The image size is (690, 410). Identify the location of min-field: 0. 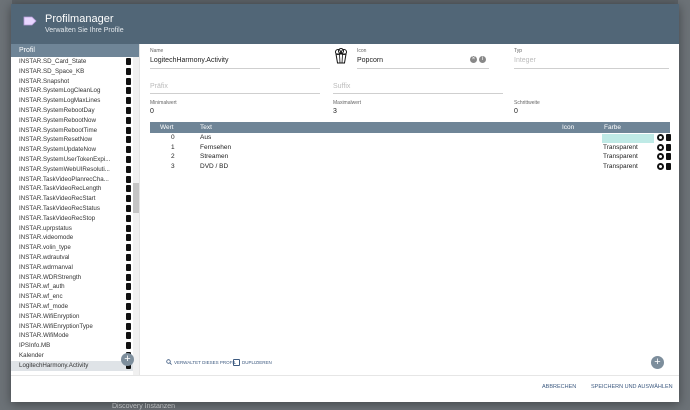
(152, 111).